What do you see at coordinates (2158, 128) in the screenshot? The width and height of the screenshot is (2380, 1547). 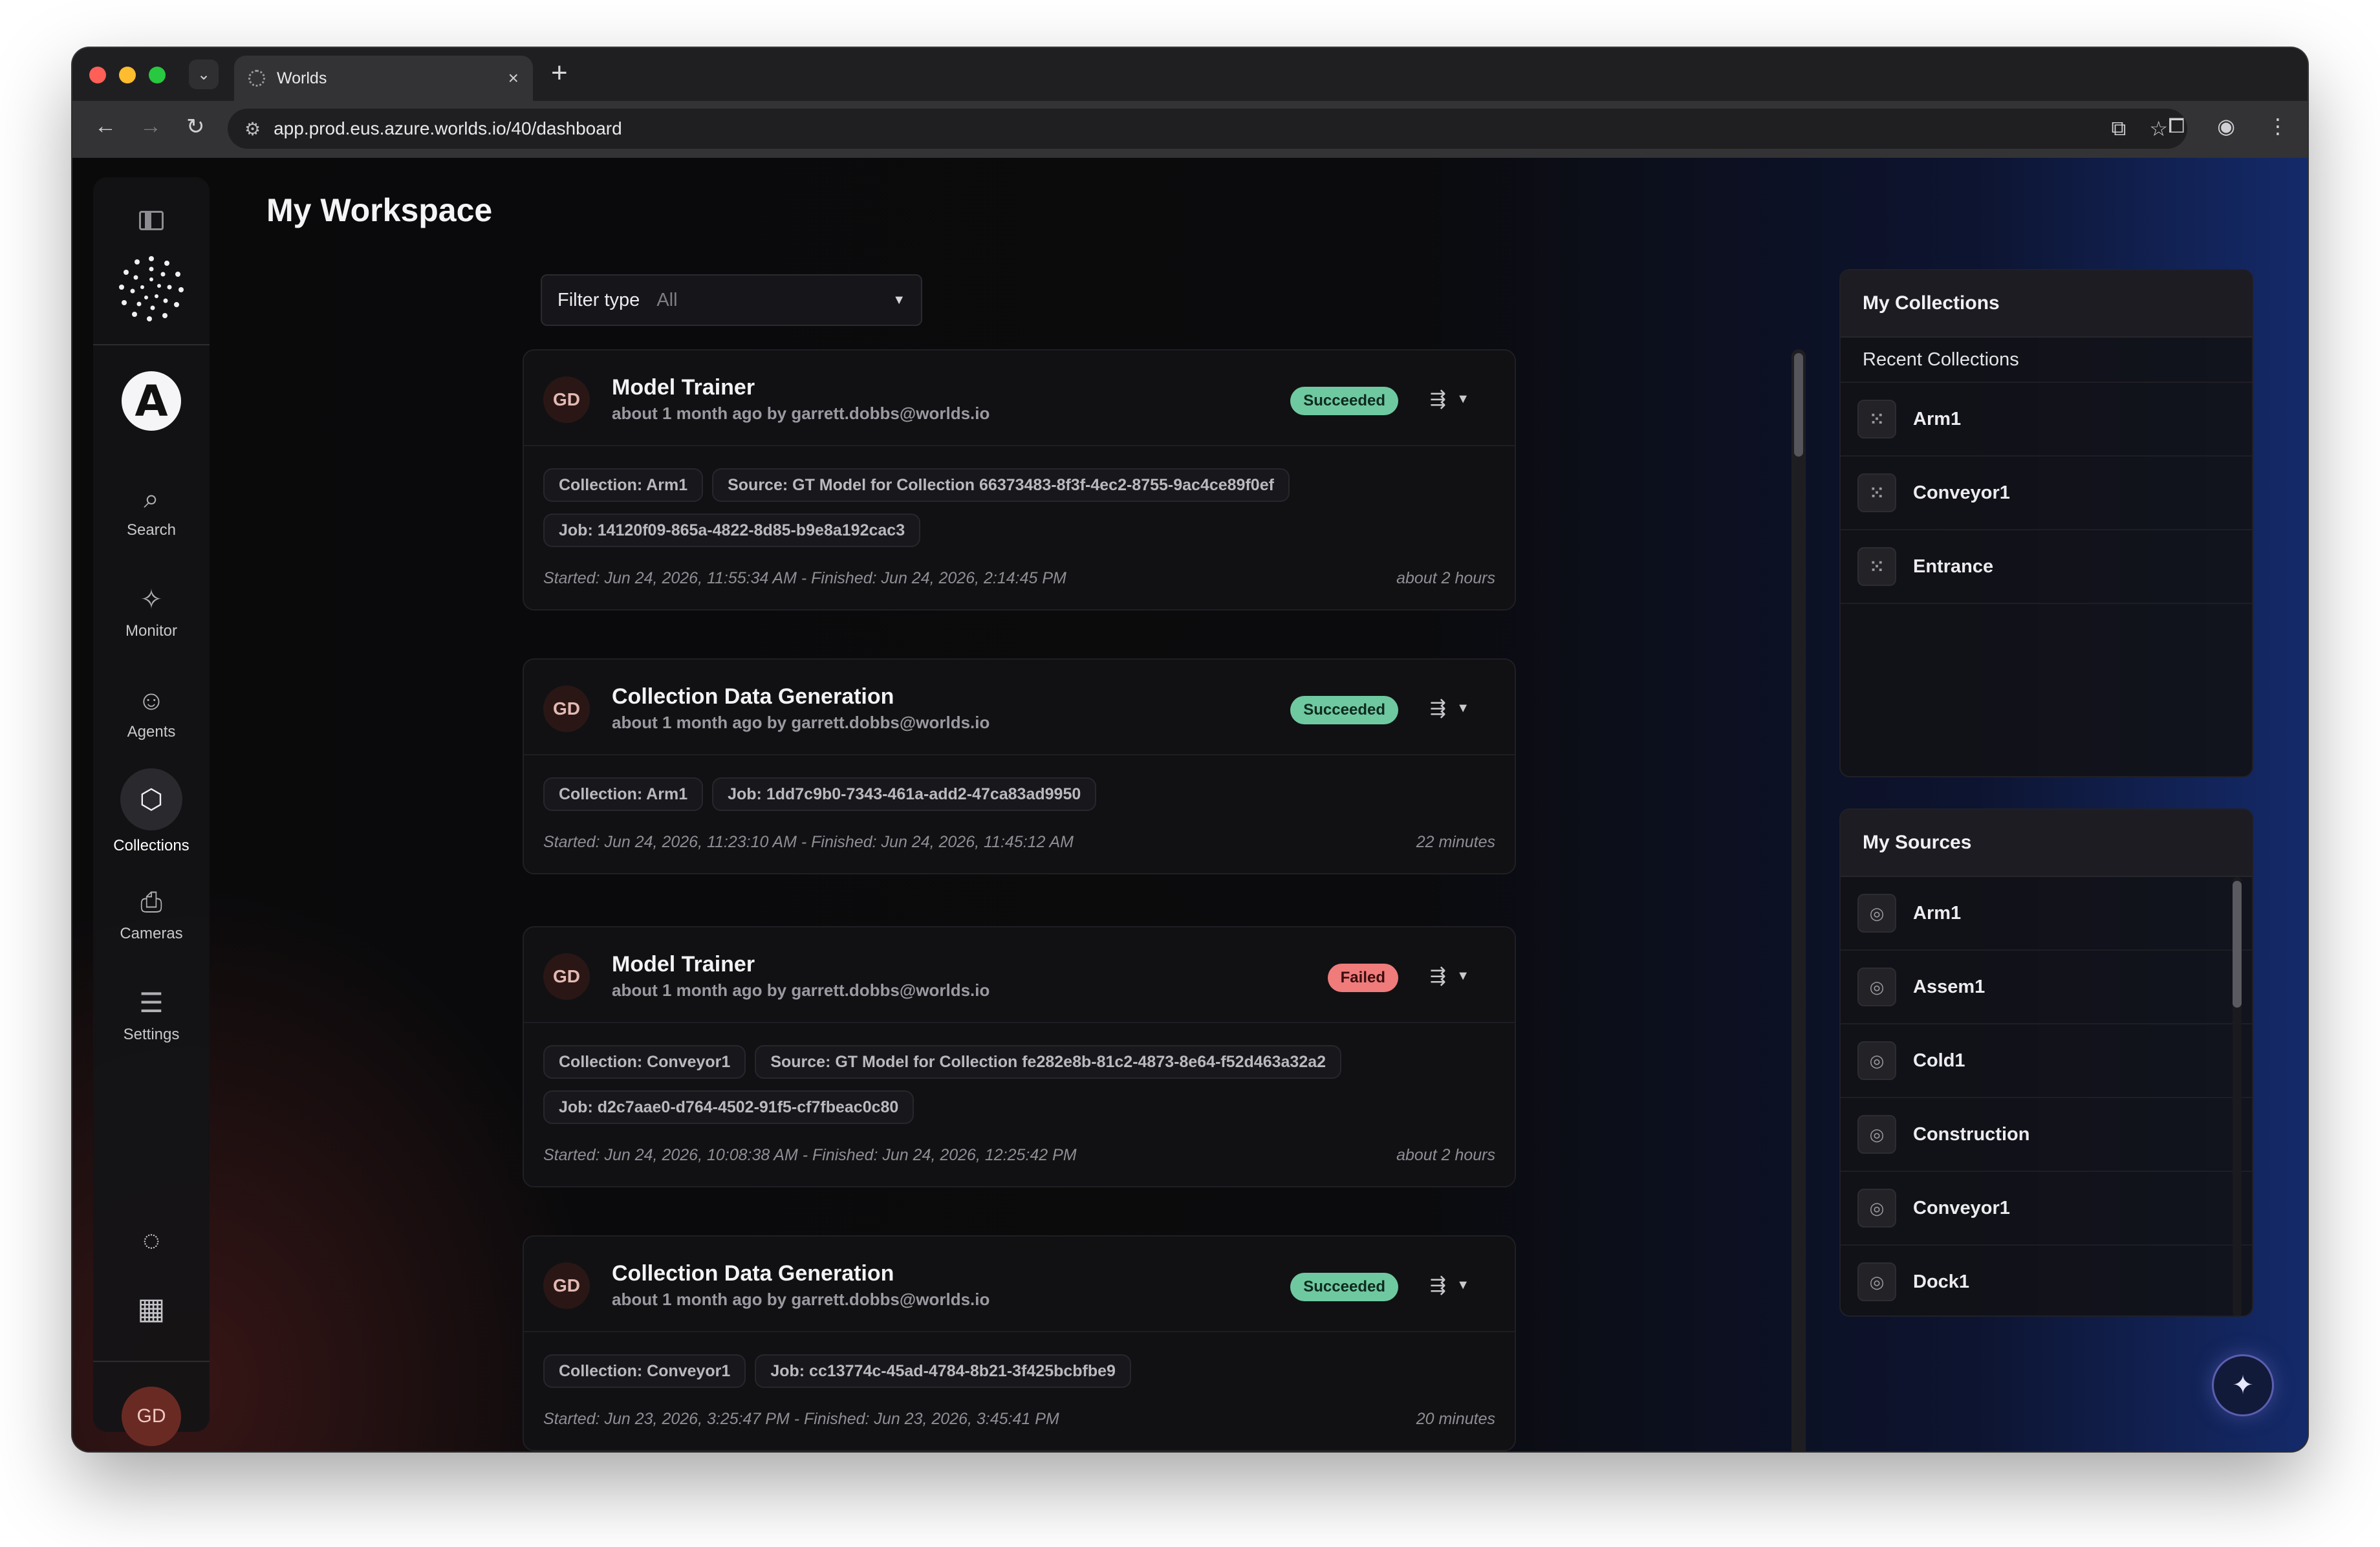 I see `bookmark-star-icon: ☆` at bounding box center [2158, 128].